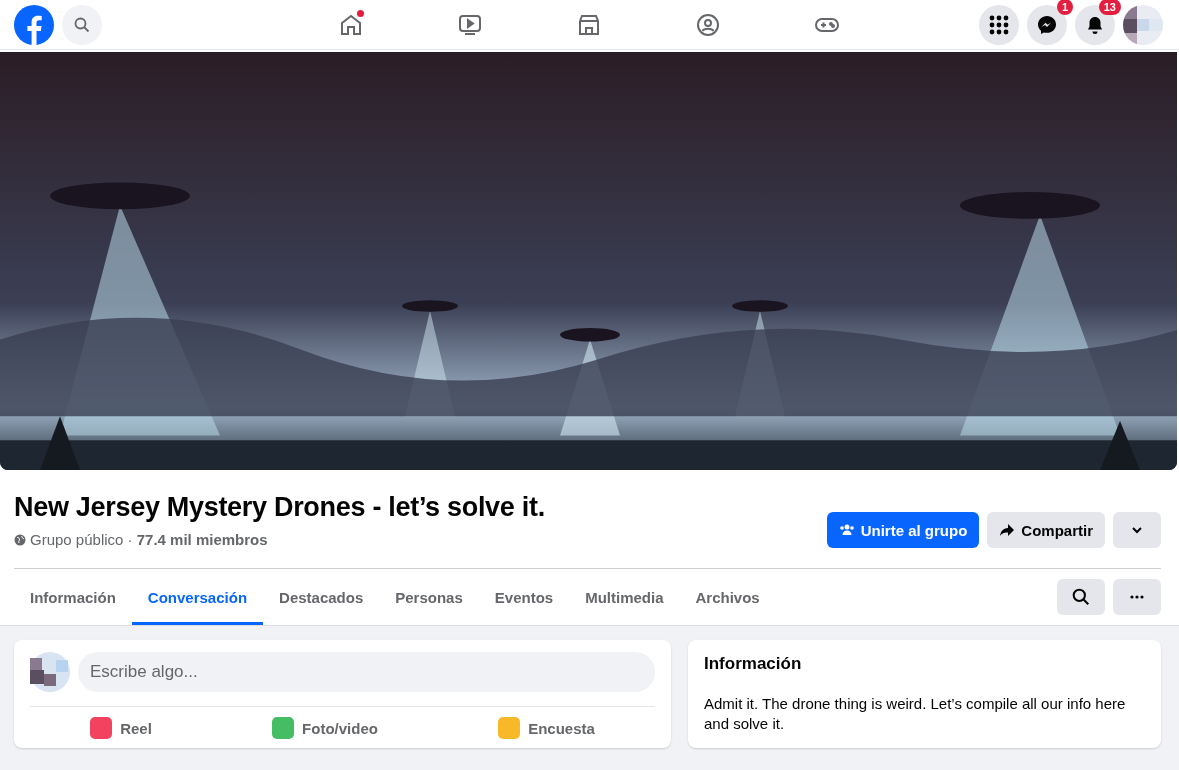 This screenshot has width=1179, height=770. What do you see at coordinates (279, 507) in the screenshot?
I see `group-title: New Jersey Mystery Drones - let’s solve it.` at bounding box center [279, 507].